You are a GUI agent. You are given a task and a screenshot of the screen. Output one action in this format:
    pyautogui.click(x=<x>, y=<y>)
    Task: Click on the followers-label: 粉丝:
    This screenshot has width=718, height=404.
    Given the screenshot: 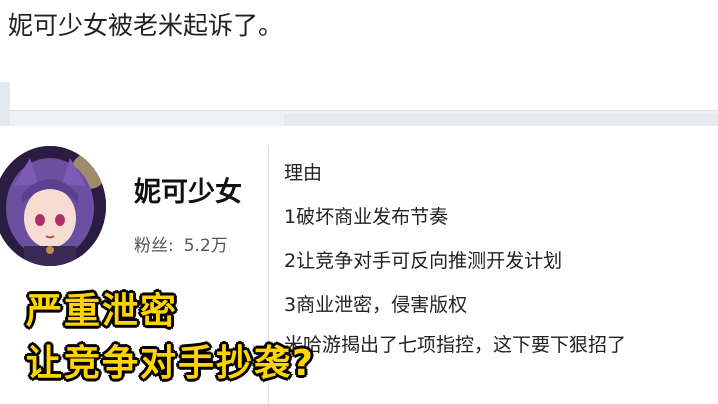 What is the action you would take?
    pyautogui.click(x=154, y=246)
    